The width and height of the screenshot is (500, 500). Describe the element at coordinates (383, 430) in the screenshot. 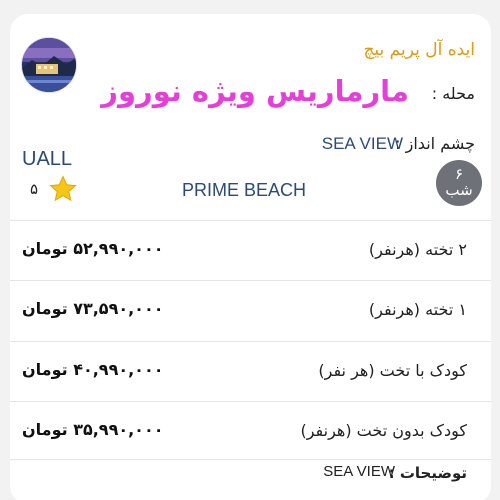

I see `room-type-label: کودک بدون تخت (هرنفر)` at that location.